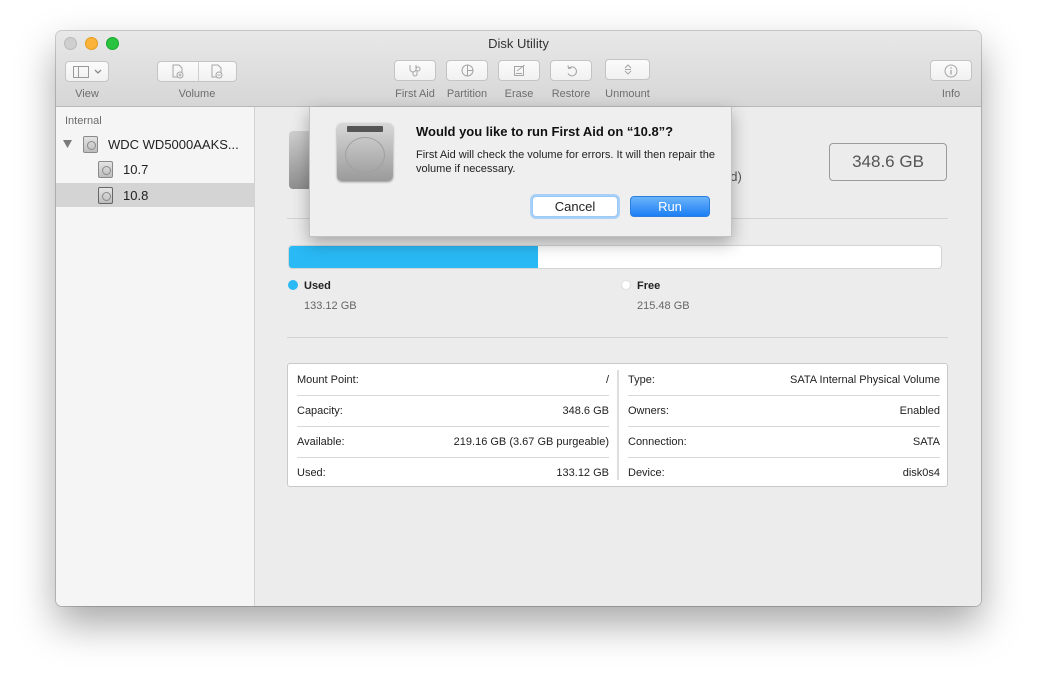 The width and height of the screenshot is (1037, 686). Describe the element at coordinates (87, 94) in the screenshot. I see `view-label: View` at that location.